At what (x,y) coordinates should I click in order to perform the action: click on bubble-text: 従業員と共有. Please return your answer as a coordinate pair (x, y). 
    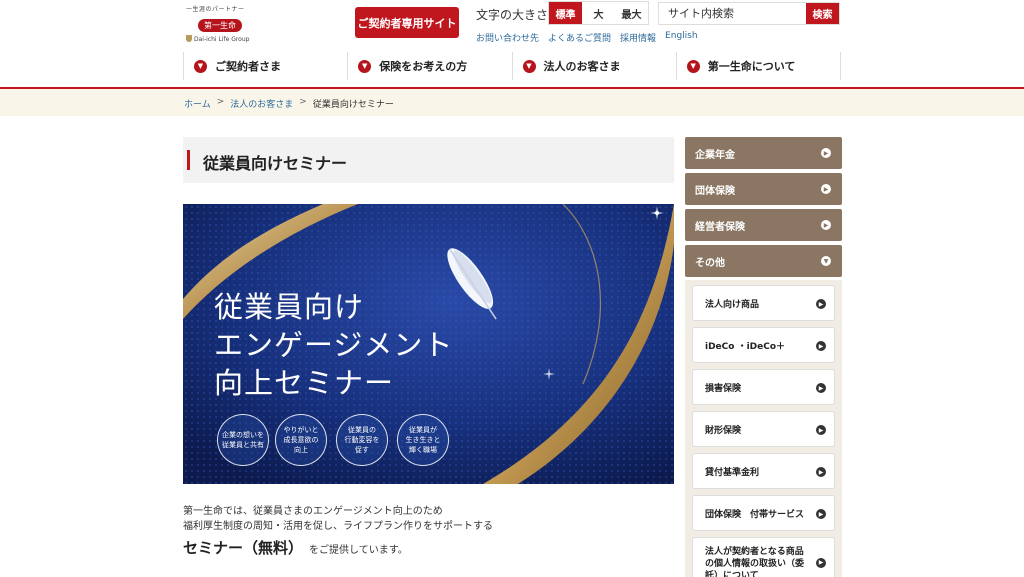
    Looking at the image, I should click on (243, 445).